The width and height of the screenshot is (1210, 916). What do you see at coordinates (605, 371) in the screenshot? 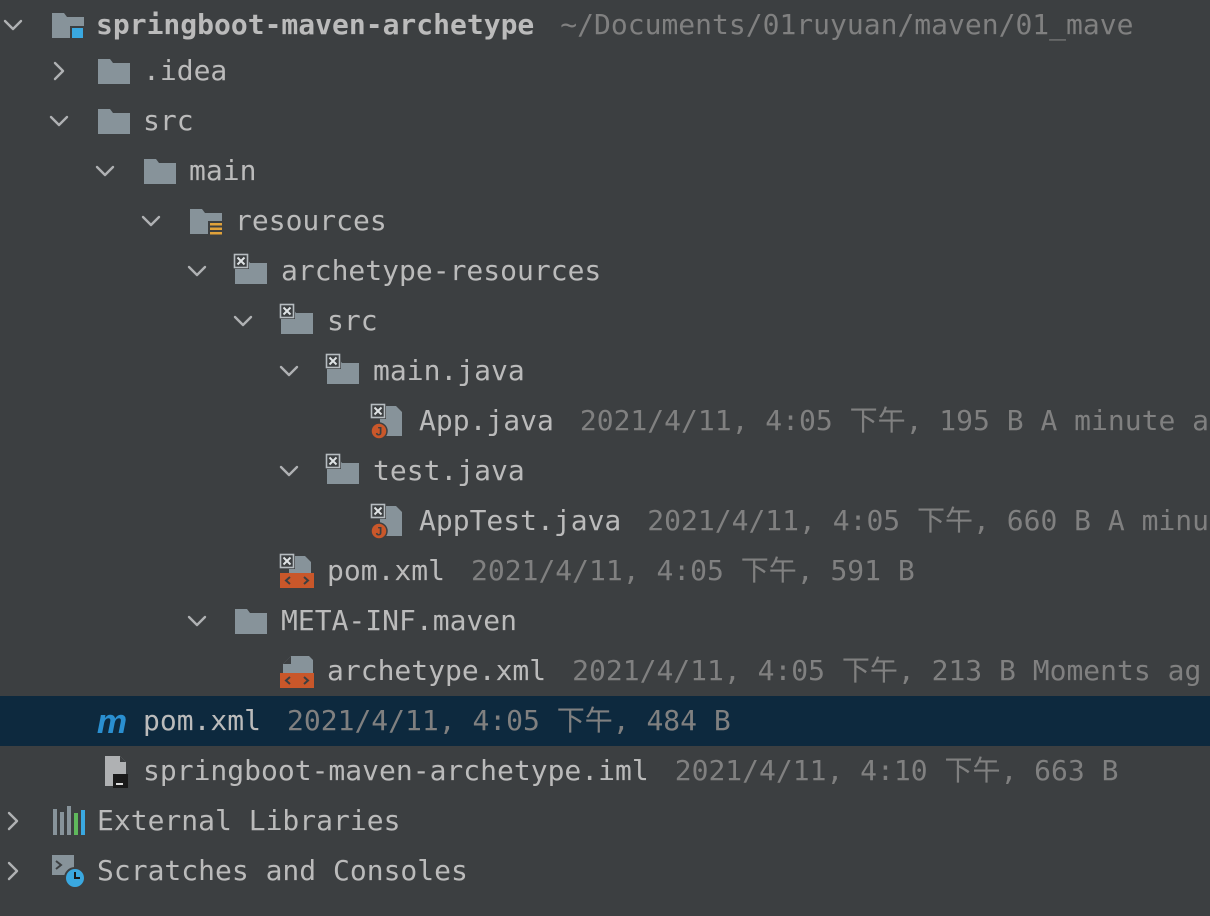
I see `tree-row-main-java: main.java` at bounding box center [605, 371].